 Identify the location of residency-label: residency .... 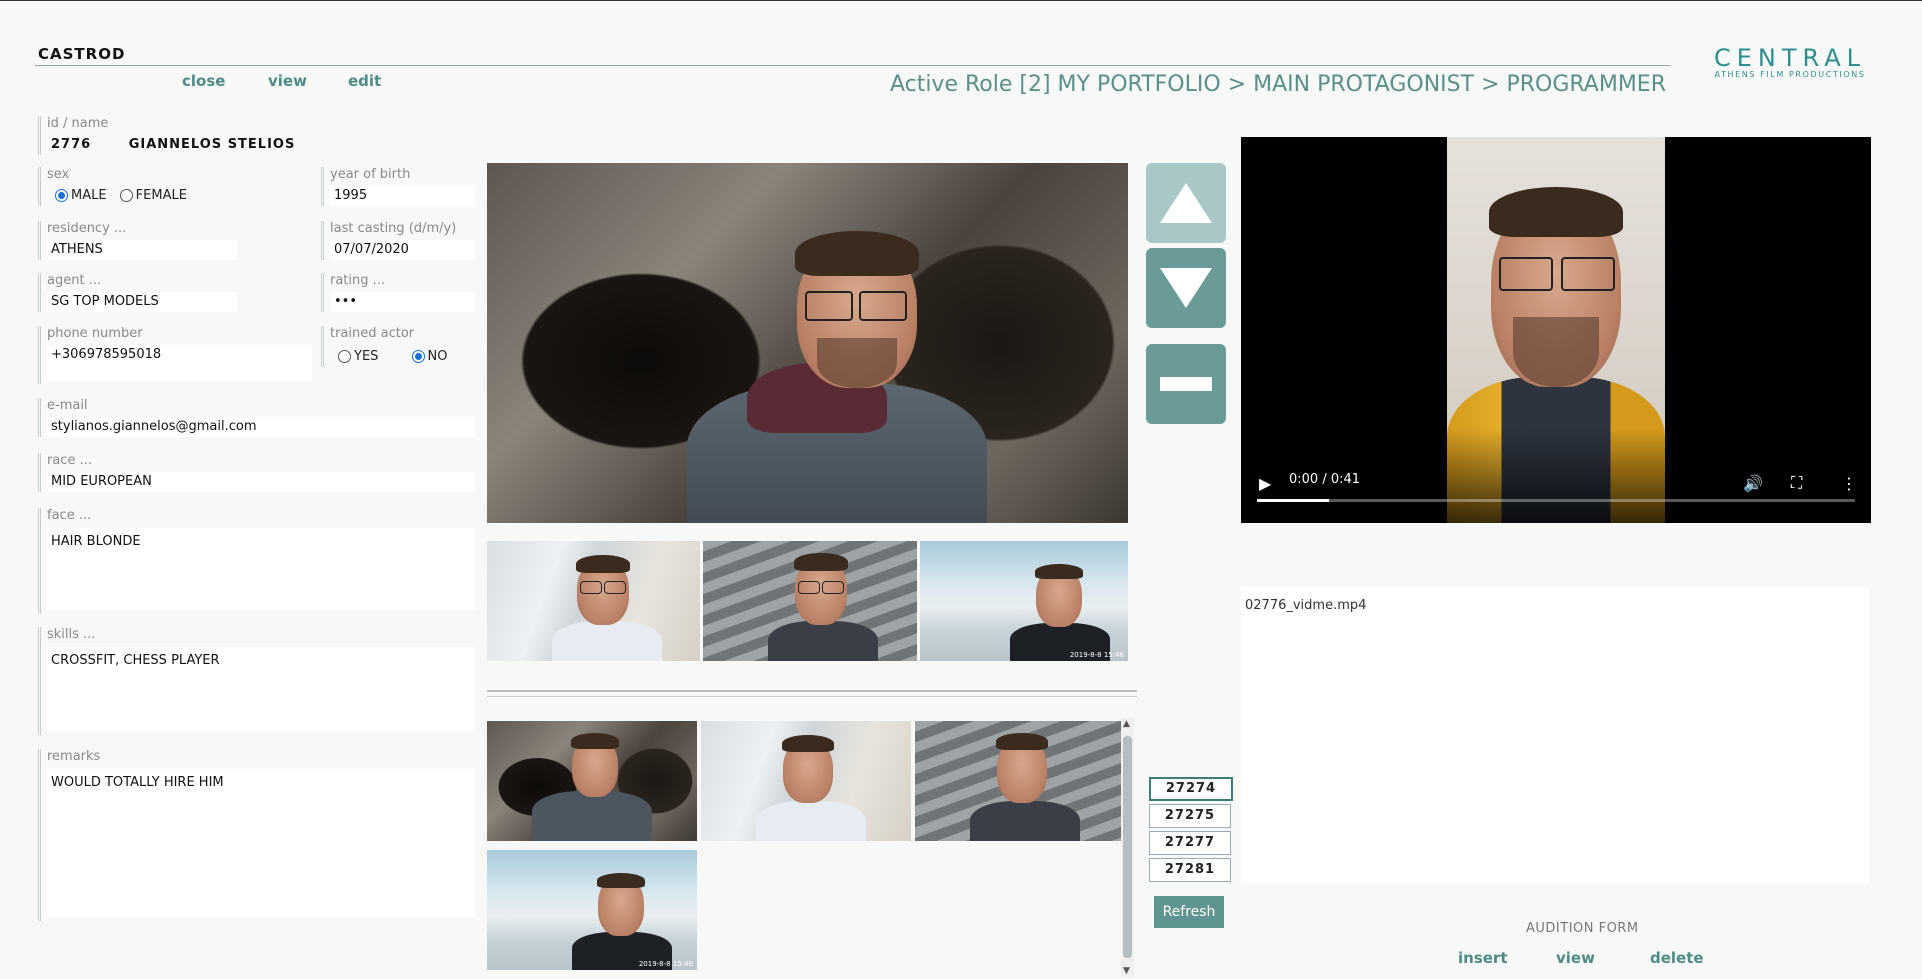
(87, 228).